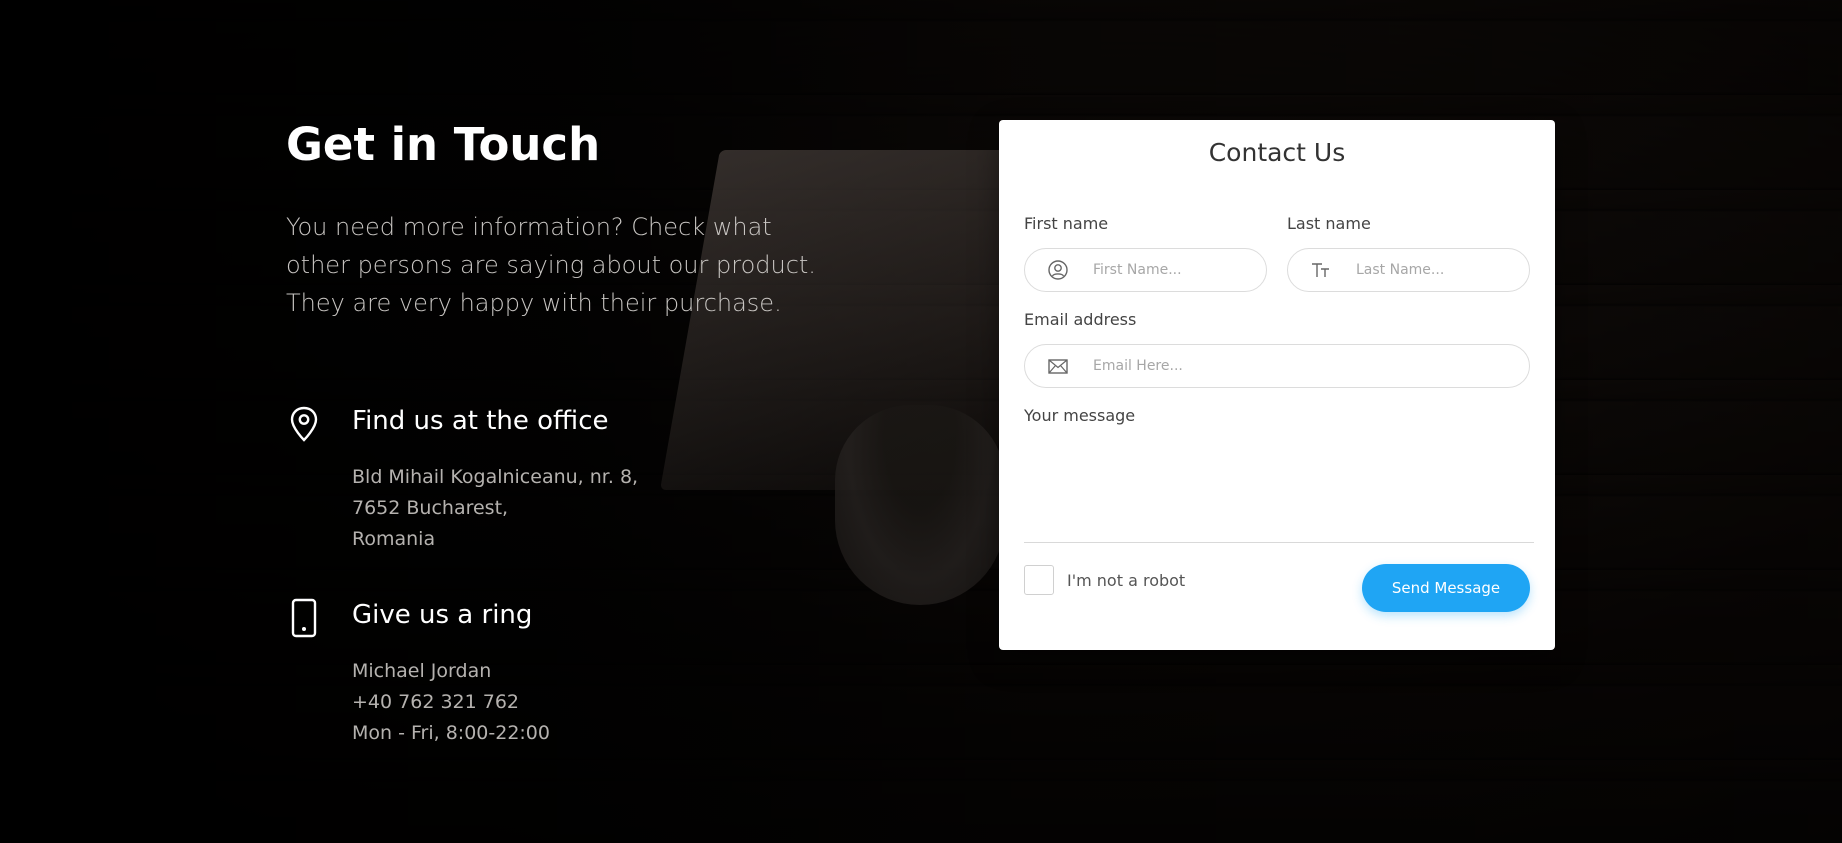  Describe the element at coordinates (1443, 270) in the screenshot. I see `last-name-input` at that location.